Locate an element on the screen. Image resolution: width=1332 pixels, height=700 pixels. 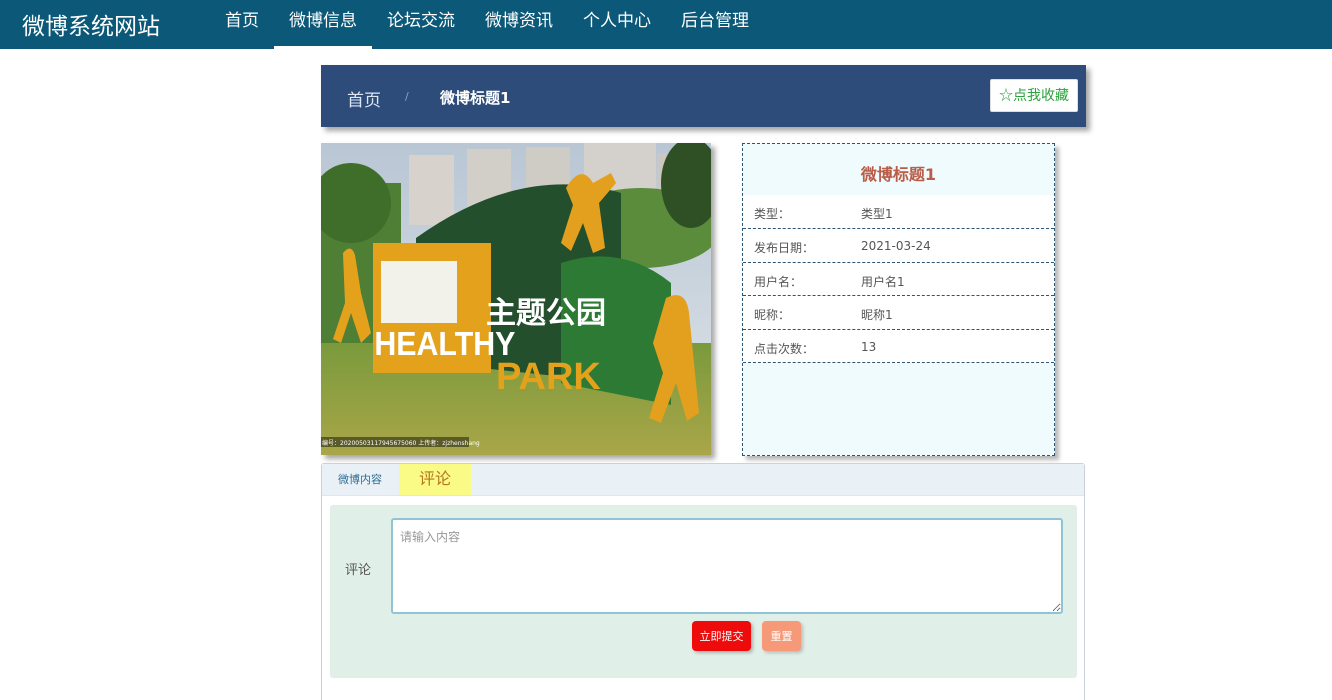
main-nav: 首页 微博信息 论坛交流 微博资讯 个人中心 后台管理 is located at coordinates (487, 24).